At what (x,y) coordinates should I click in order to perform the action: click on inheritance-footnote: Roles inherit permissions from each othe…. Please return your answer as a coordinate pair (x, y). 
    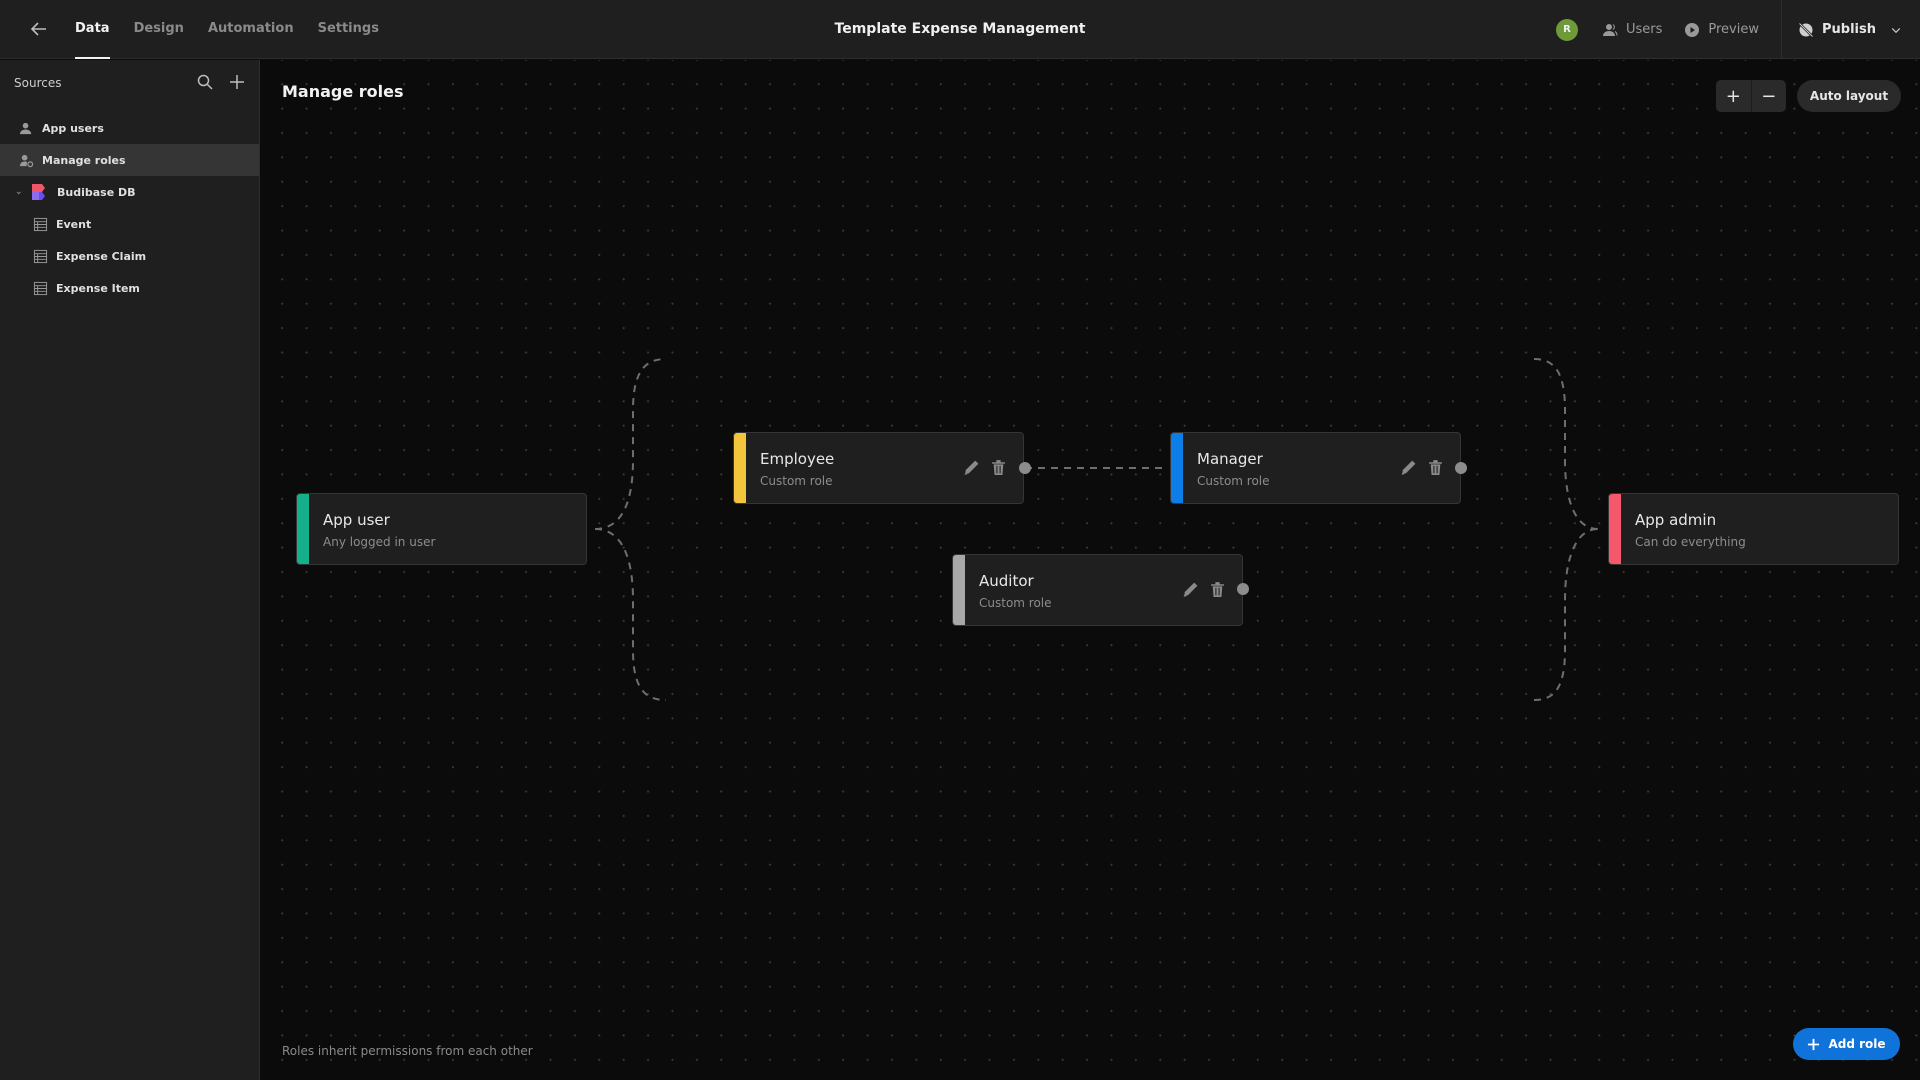
    Looking at the image, I should click on (407, 1051).